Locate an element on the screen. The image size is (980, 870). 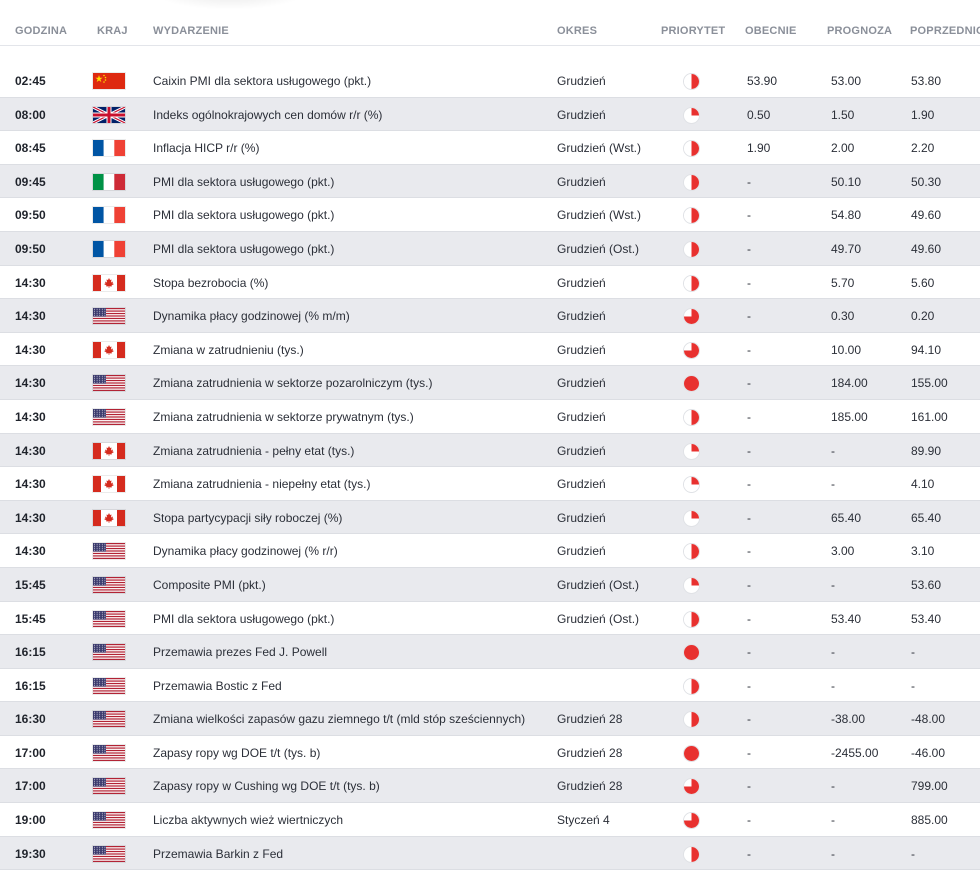
event-time: 16:30 is located at coordinates (30, 719).